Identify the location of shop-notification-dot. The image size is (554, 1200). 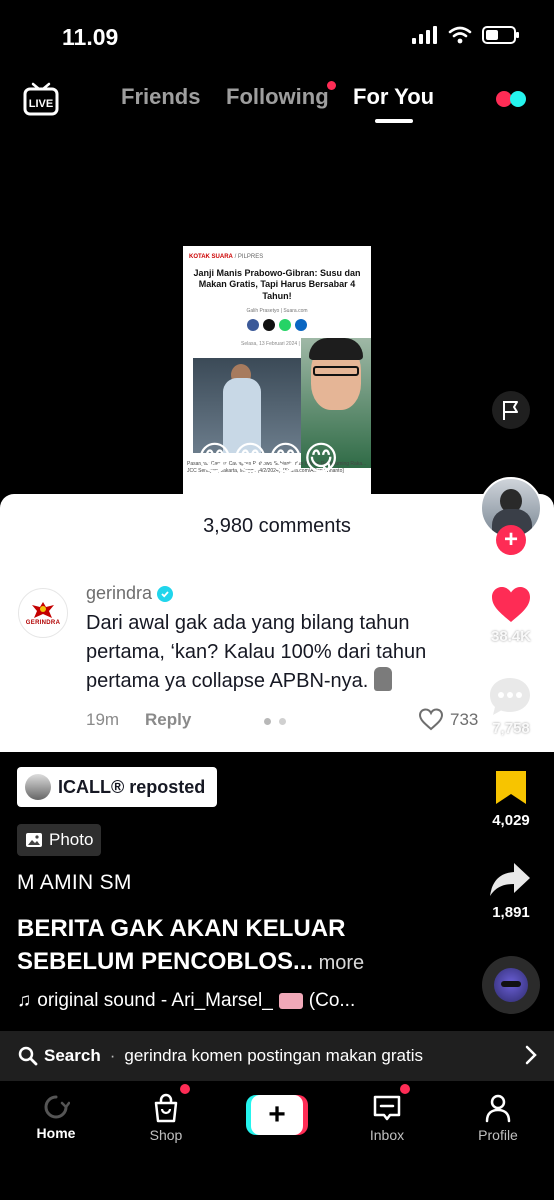
(185, 1089).